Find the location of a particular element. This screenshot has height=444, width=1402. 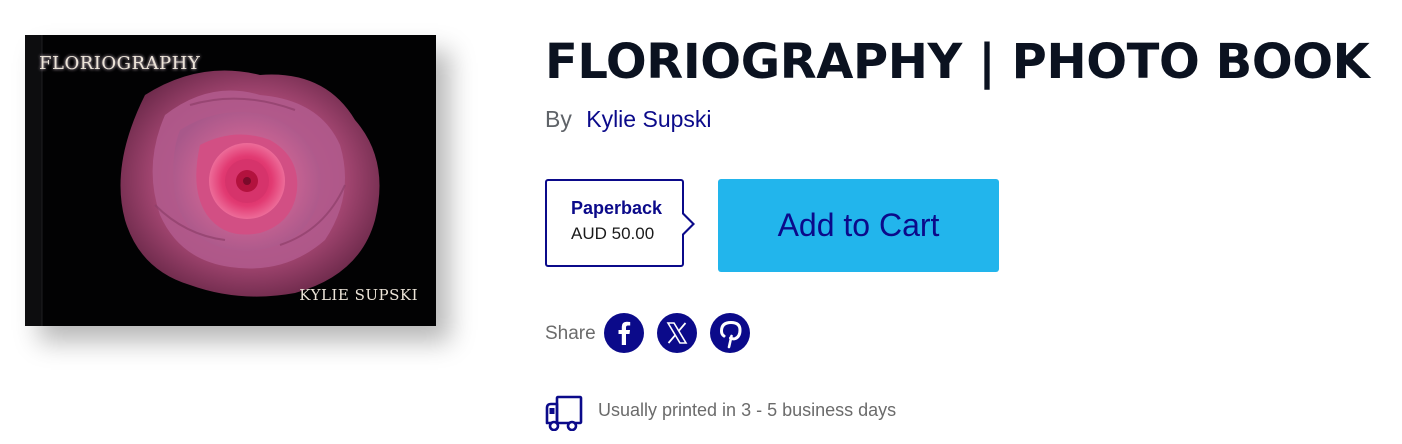

cover-title: FLORIOGRAPHY is located at coordinates (120, 63).